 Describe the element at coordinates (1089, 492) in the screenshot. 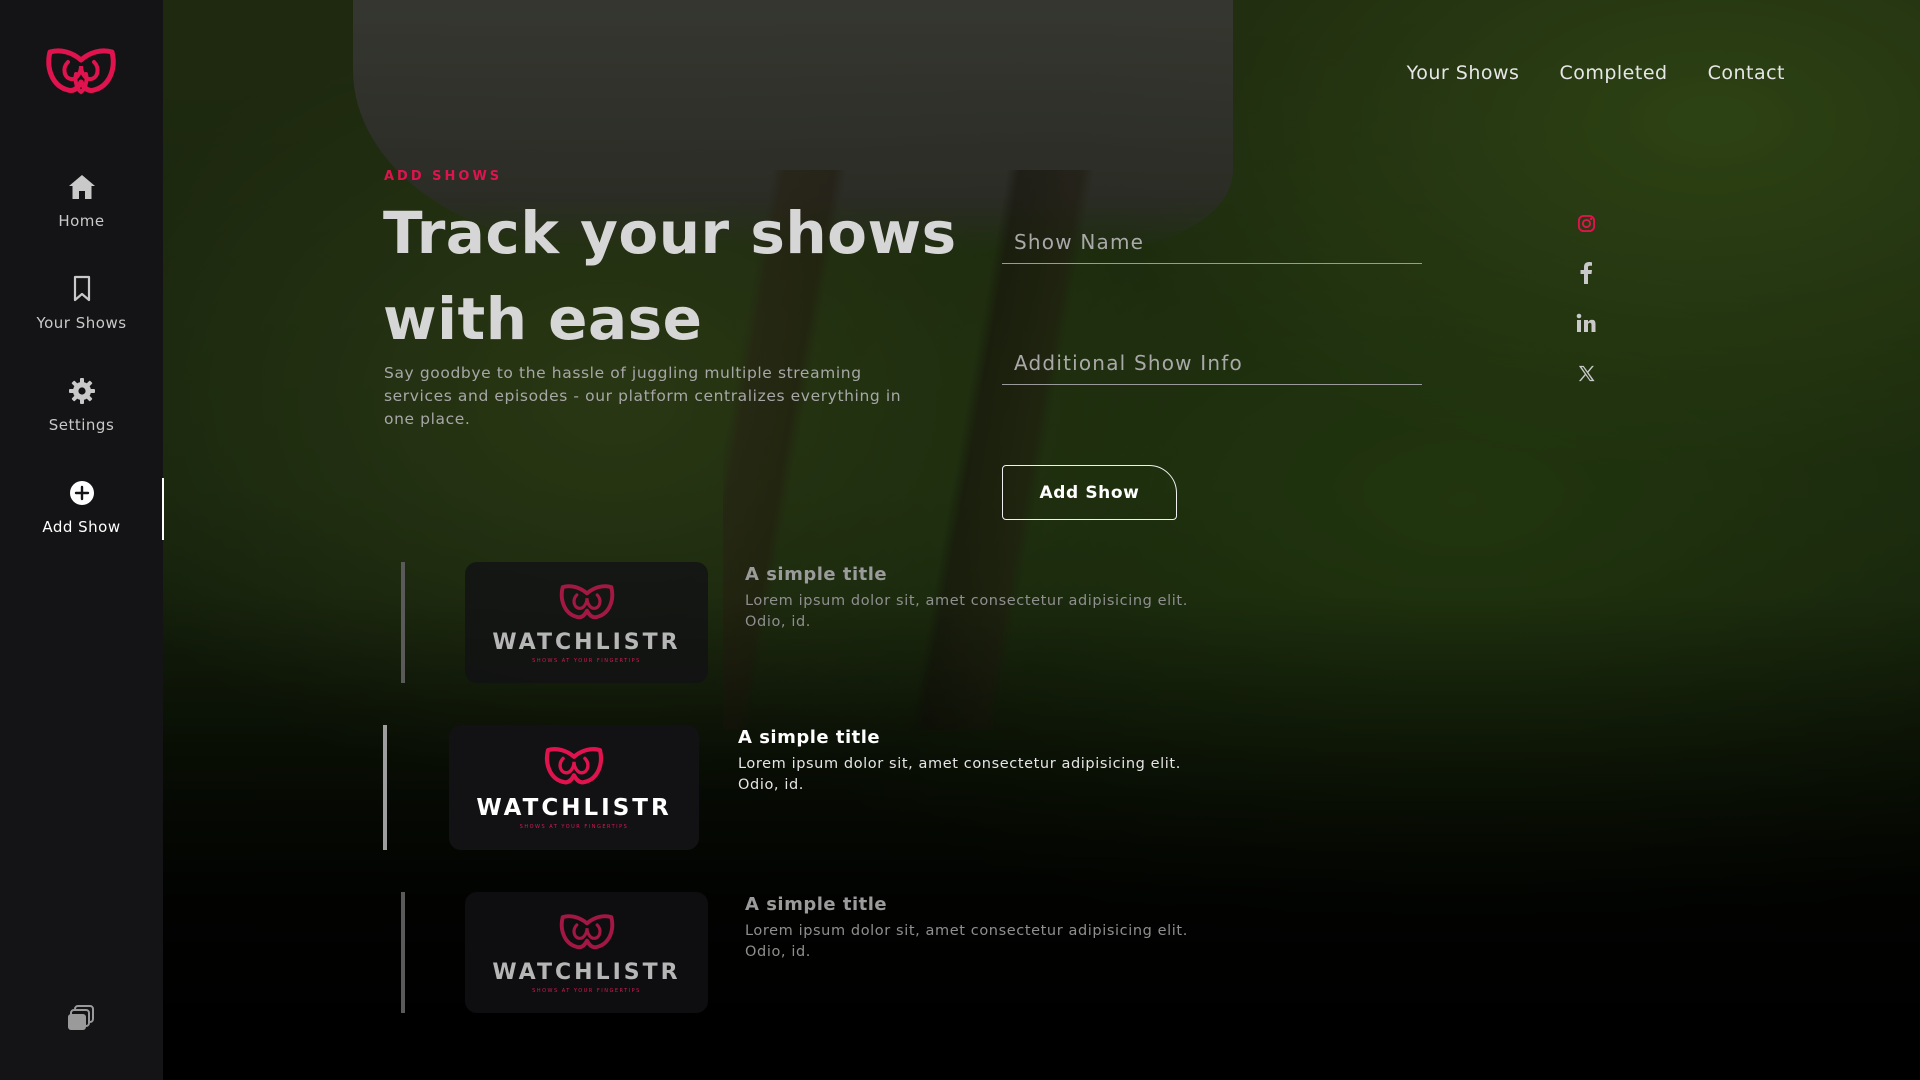

I see `add-show-button: Add Show` at that location.